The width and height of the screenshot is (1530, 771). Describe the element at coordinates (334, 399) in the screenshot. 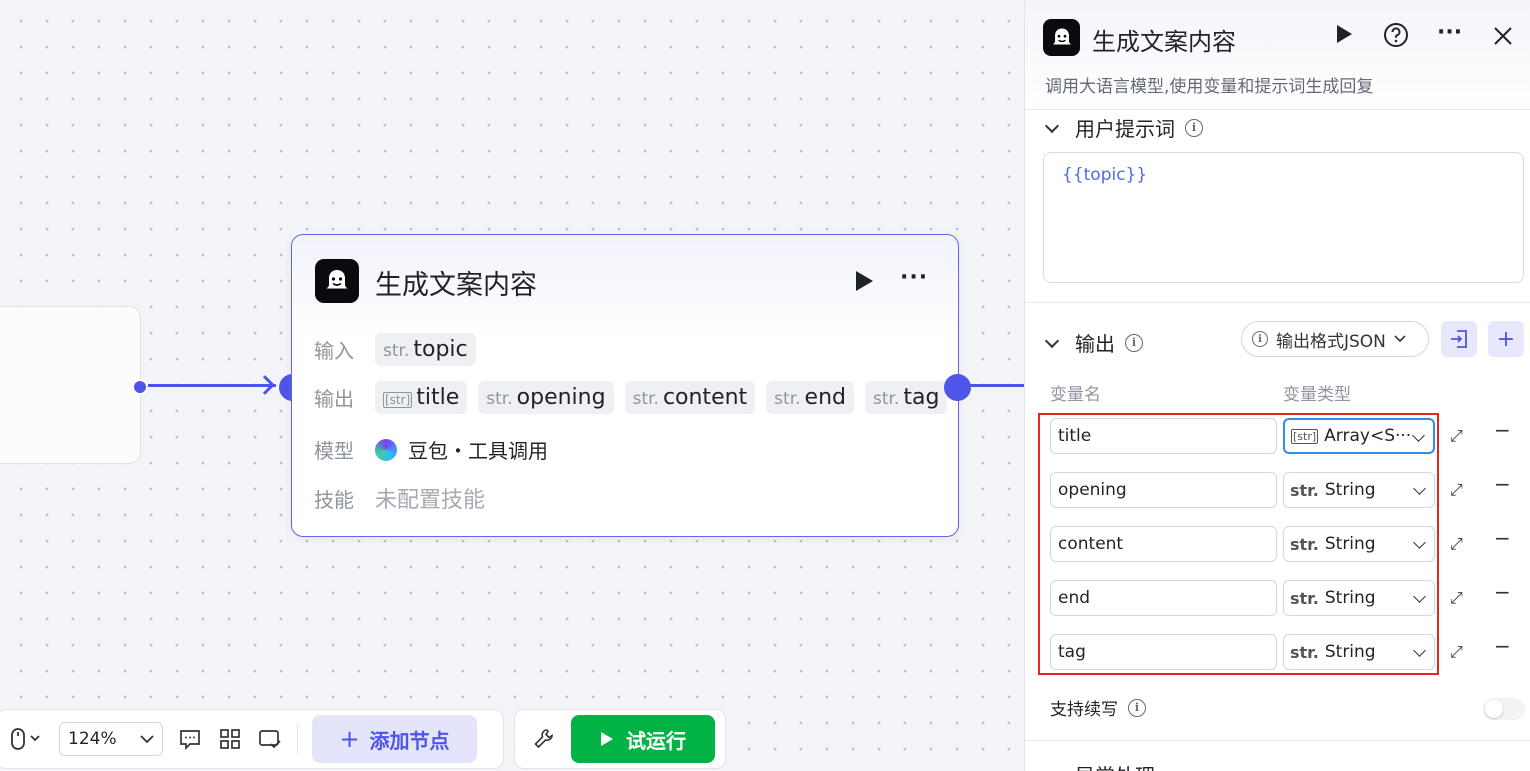

I see `output-label: 输出` at that location.